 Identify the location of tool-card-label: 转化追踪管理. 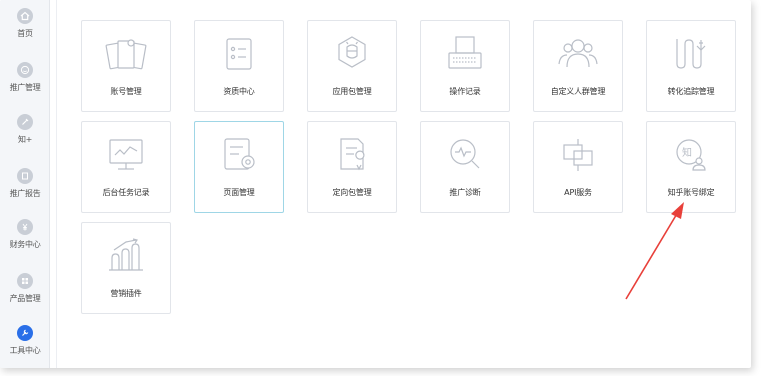
(691, 91).